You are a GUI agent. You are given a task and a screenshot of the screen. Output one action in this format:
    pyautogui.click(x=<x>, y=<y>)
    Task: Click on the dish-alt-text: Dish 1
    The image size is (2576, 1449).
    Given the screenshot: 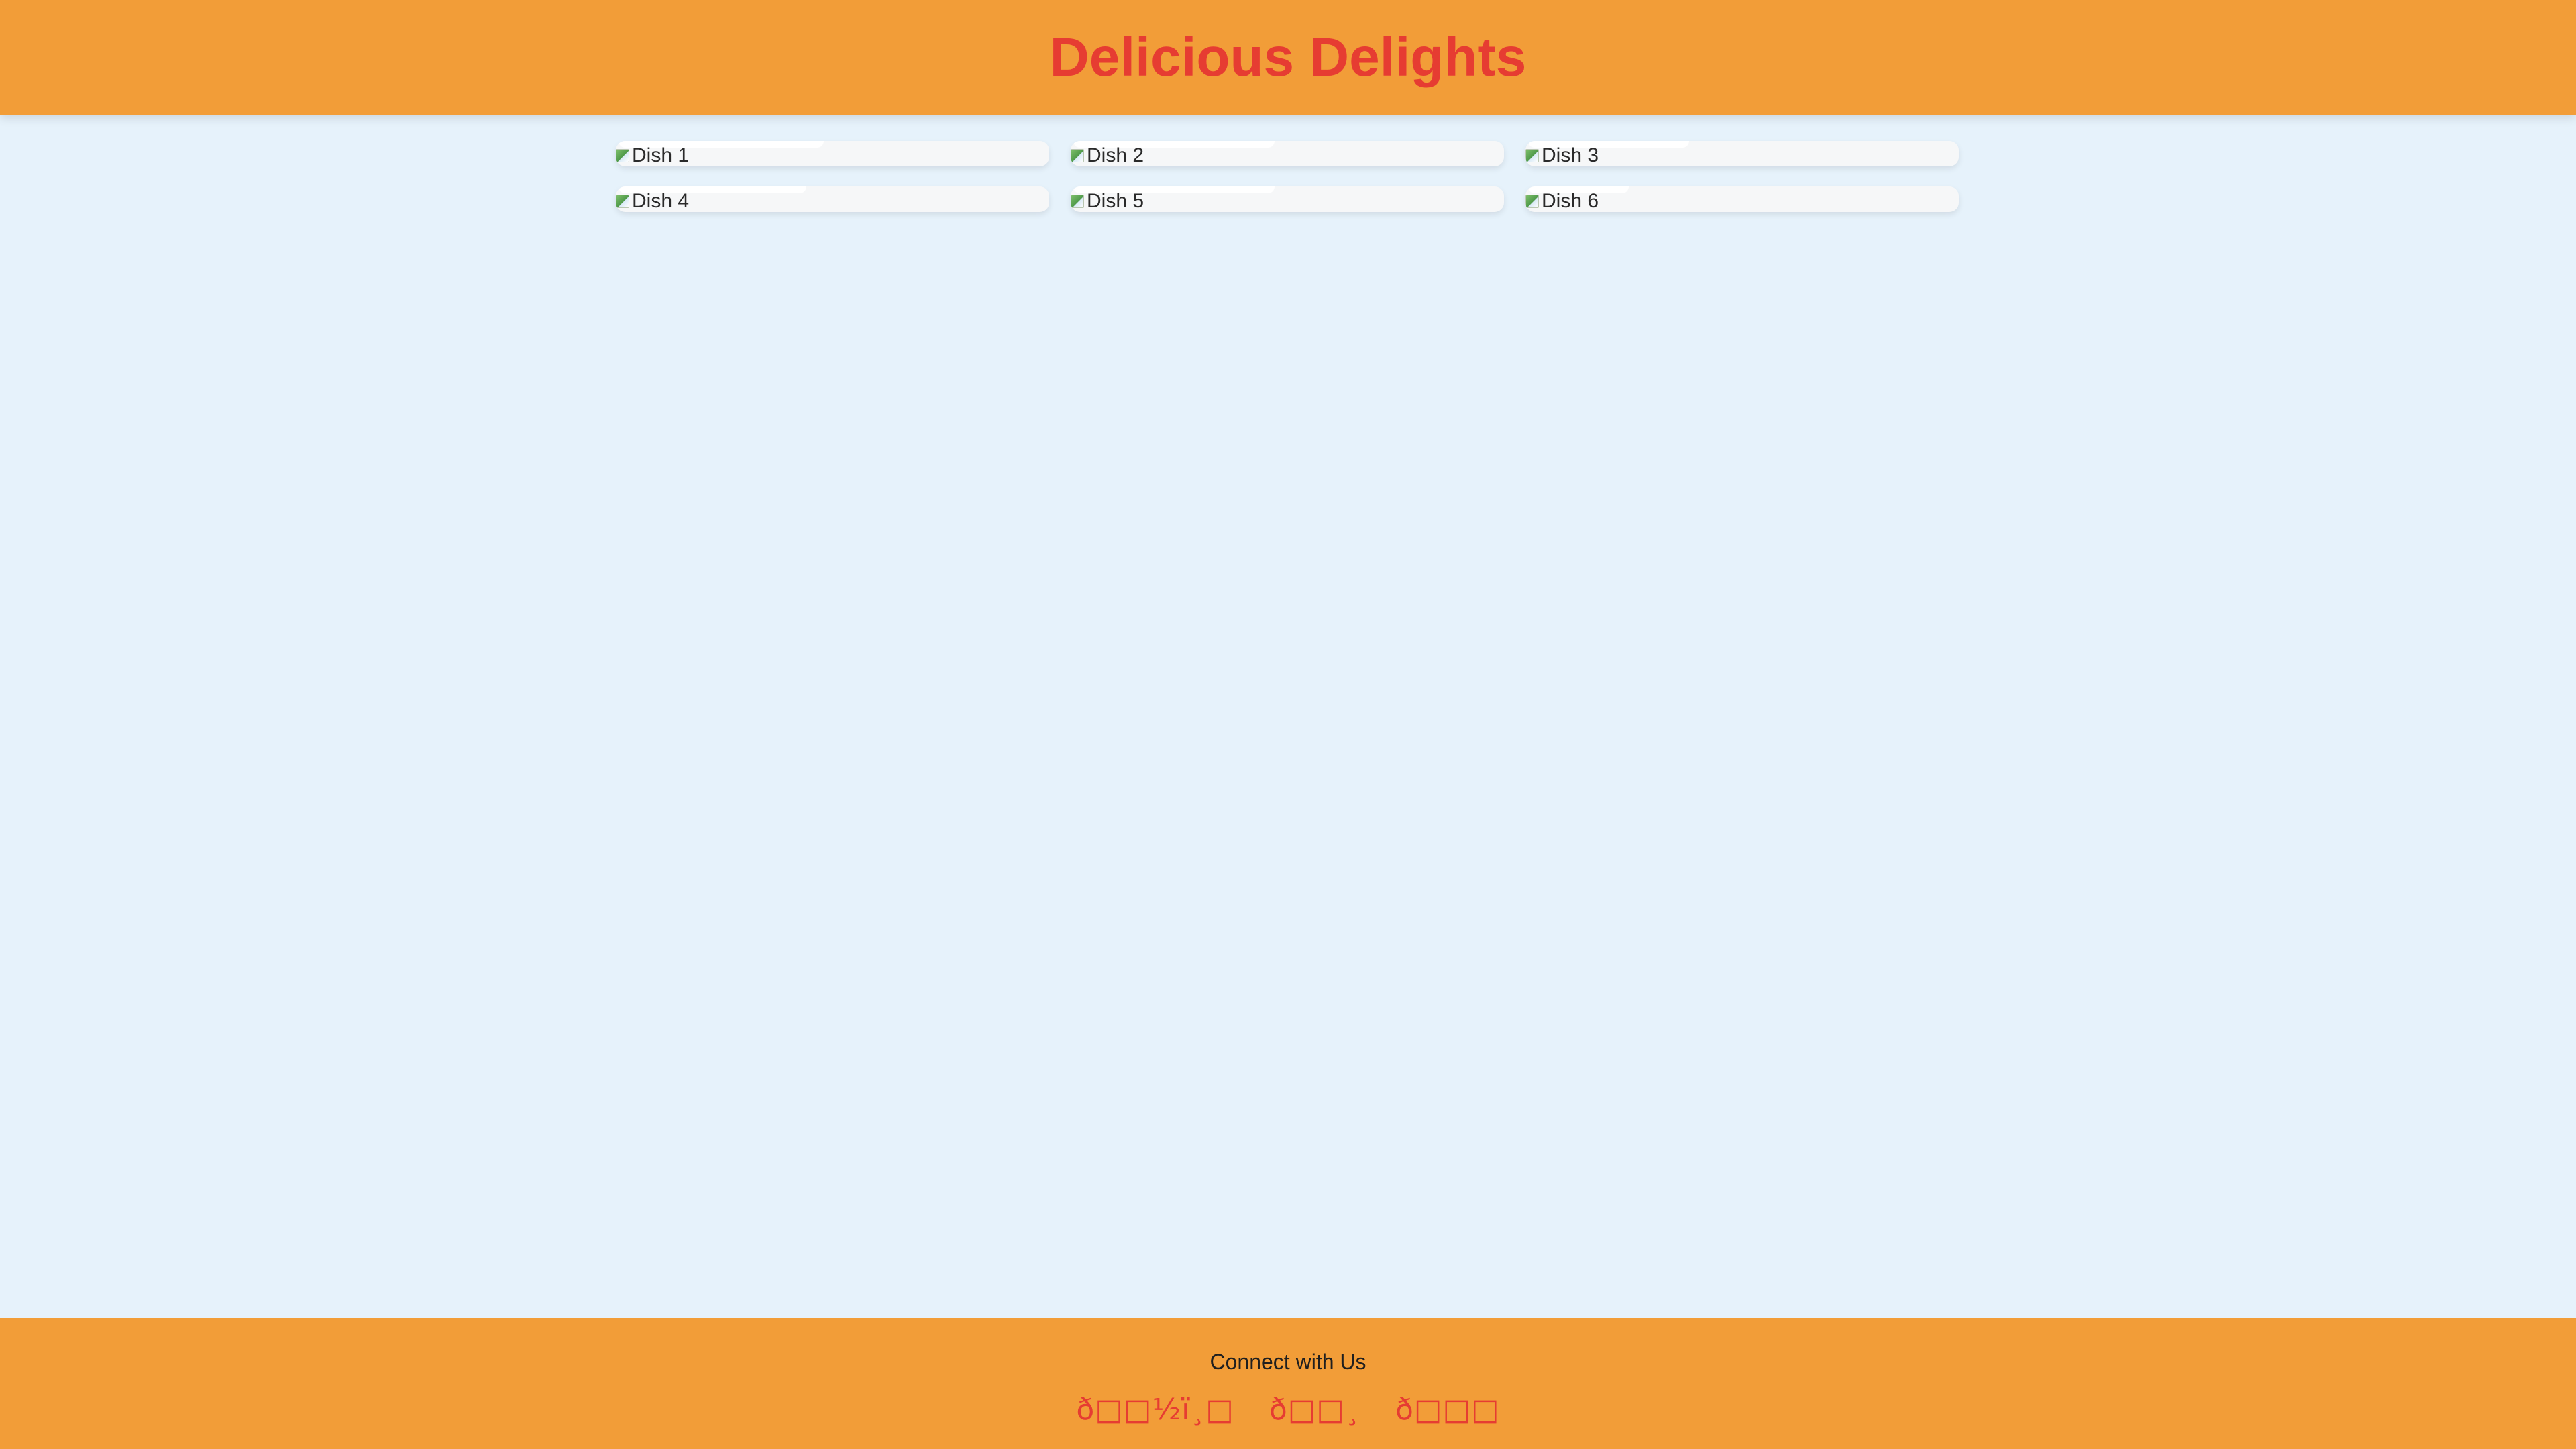 What is the action you would take?
    pyautogui.click(x=661, y=155)
    